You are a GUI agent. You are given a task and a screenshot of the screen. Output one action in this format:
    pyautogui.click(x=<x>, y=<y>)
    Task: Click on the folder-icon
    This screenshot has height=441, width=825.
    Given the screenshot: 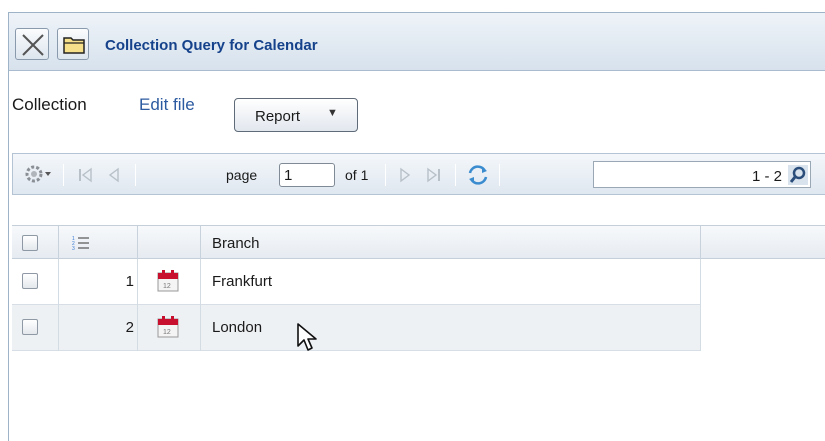 What is the action you would take?
    pyautogui.click(x=74, y=45)
    